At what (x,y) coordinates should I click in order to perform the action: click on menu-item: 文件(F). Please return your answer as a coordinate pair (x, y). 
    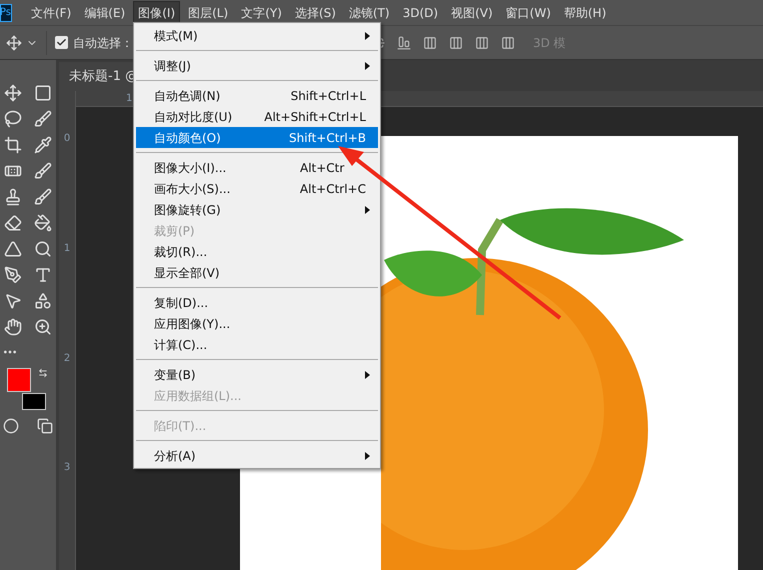
    Looking at the image, I should click on (51, 12).